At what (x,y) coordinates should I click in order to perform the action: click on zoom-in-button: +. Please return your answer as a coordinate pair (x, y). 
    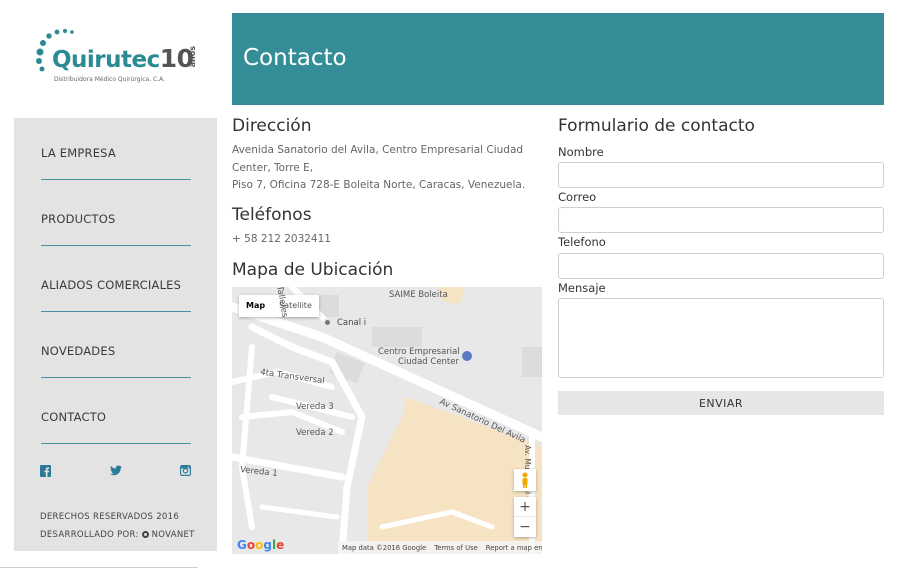
    Looking at the image, I should click on (525, 507).